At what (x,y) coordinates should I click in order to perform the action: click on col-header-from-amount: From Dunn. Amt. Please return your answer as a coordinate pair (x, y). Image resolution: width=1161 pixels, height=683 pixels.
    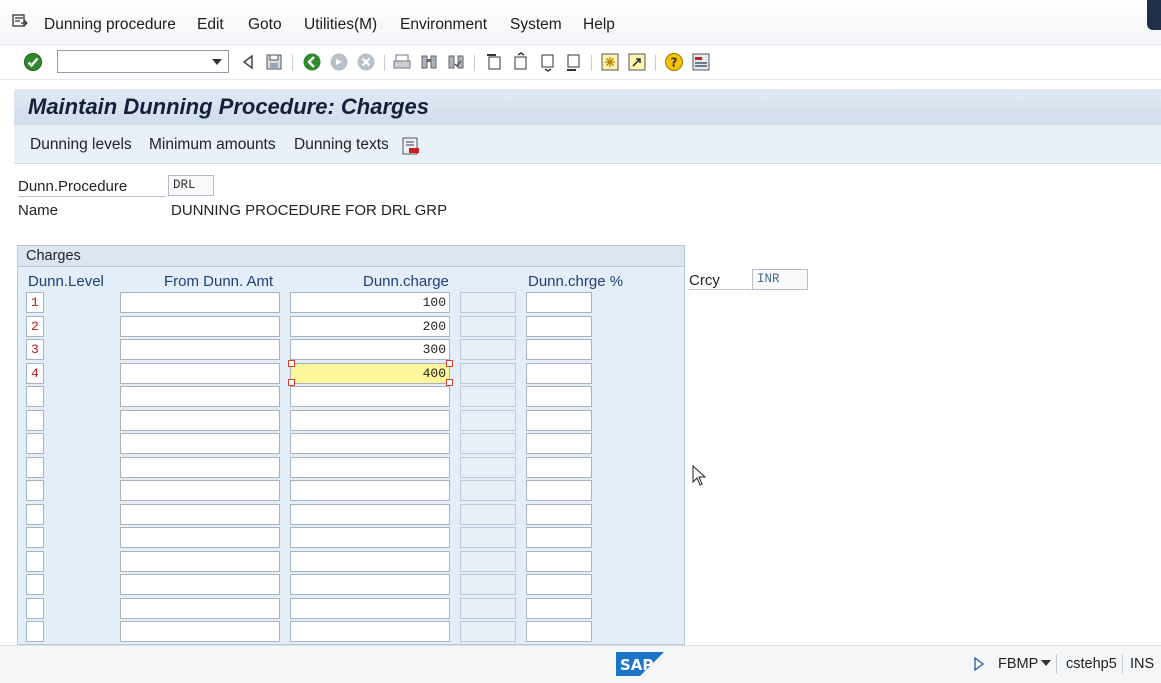
    Looking at the image, I should click on (218, 281).